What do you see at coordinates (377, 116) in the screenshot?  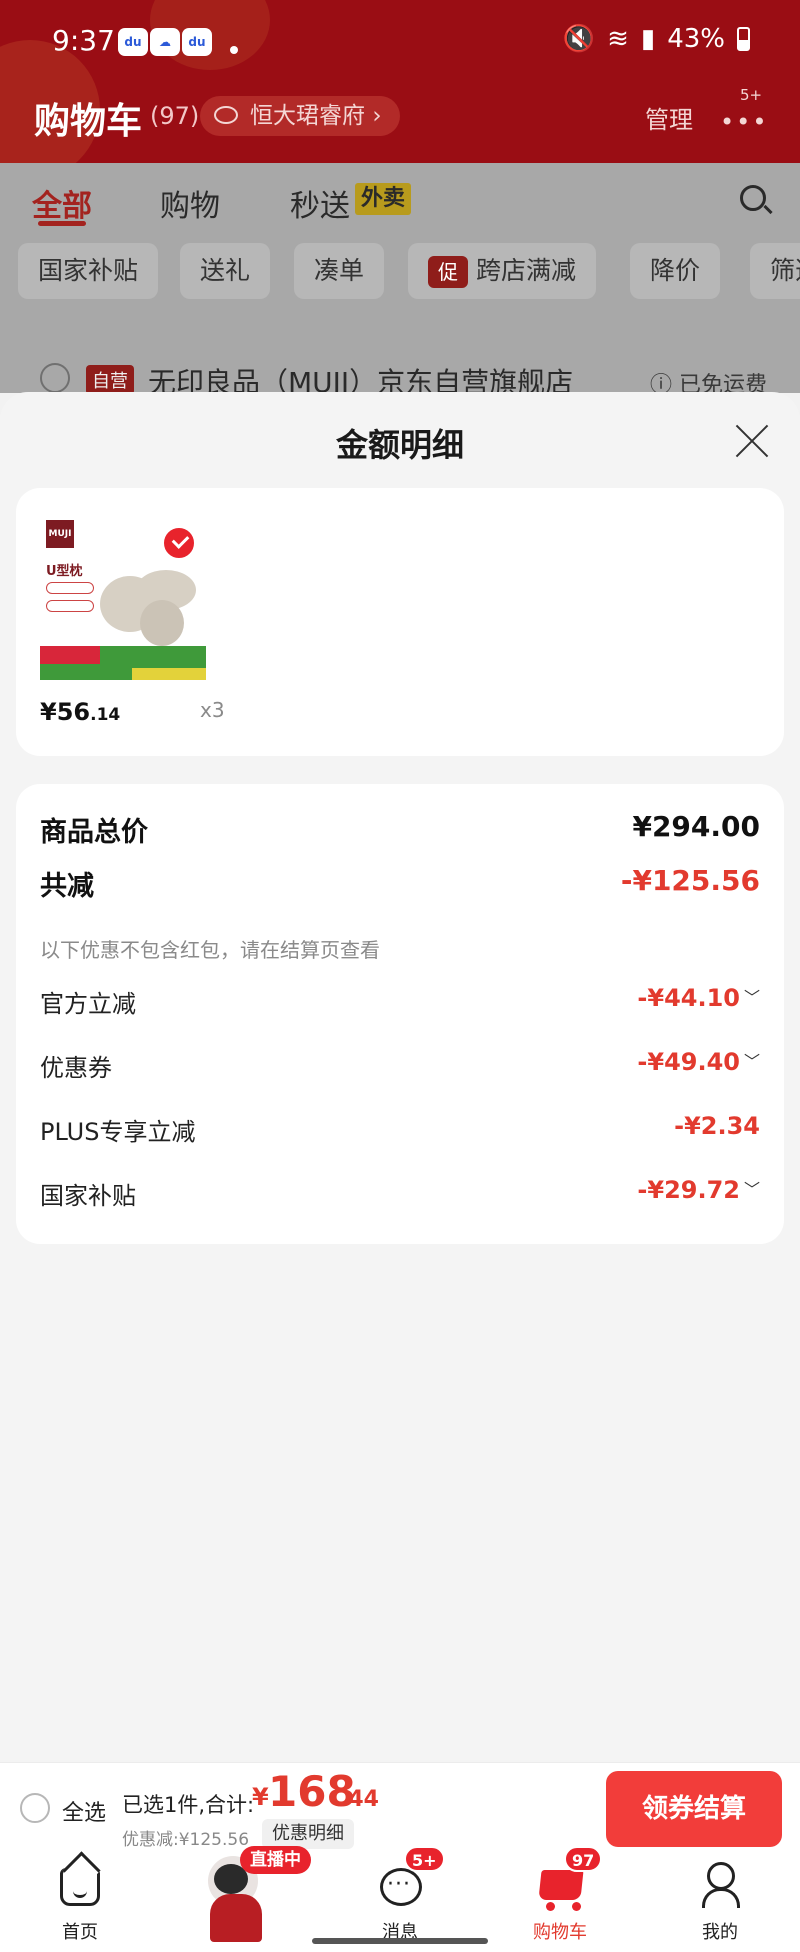 I see `chevron-right-icon: ›` at bounding box center [377, 116].